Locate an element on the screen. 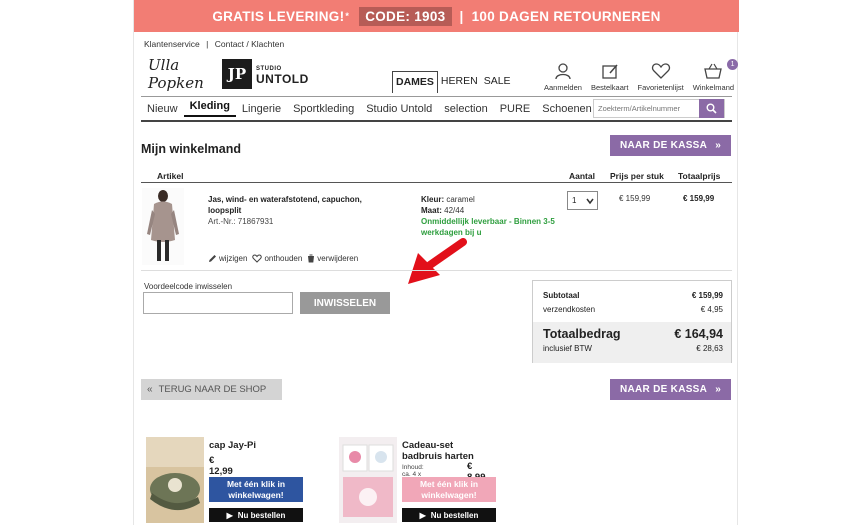 The image size is (847, 525). remember-label: onthouden is located at coordinates (283, 258).